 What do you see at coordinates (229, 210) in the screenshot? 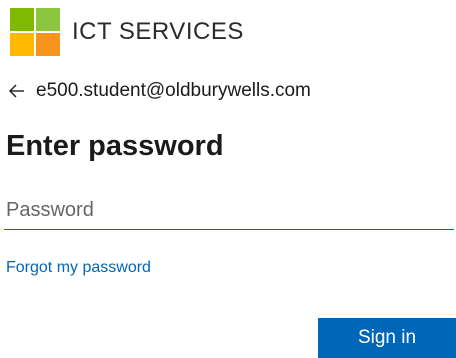
I see `password-input` at bounding box center [229, 210].